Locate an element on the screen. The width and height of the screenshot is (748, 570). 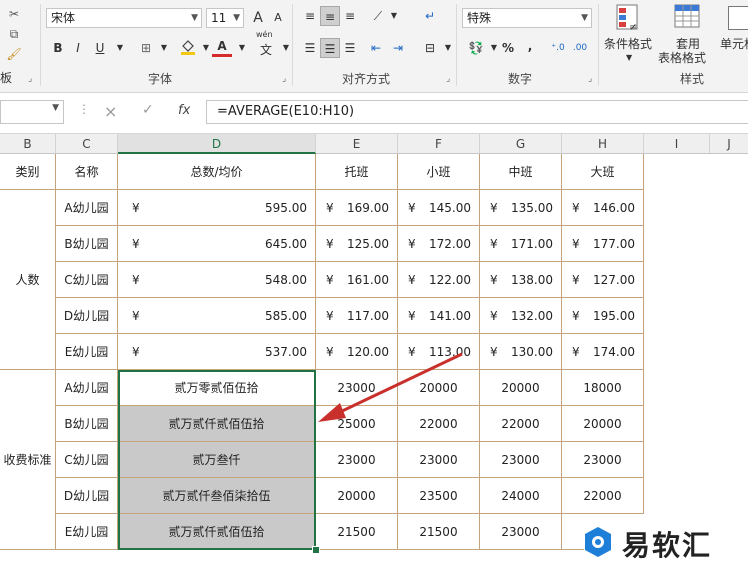
column-header-D: D is located at coordinates (217, 144).